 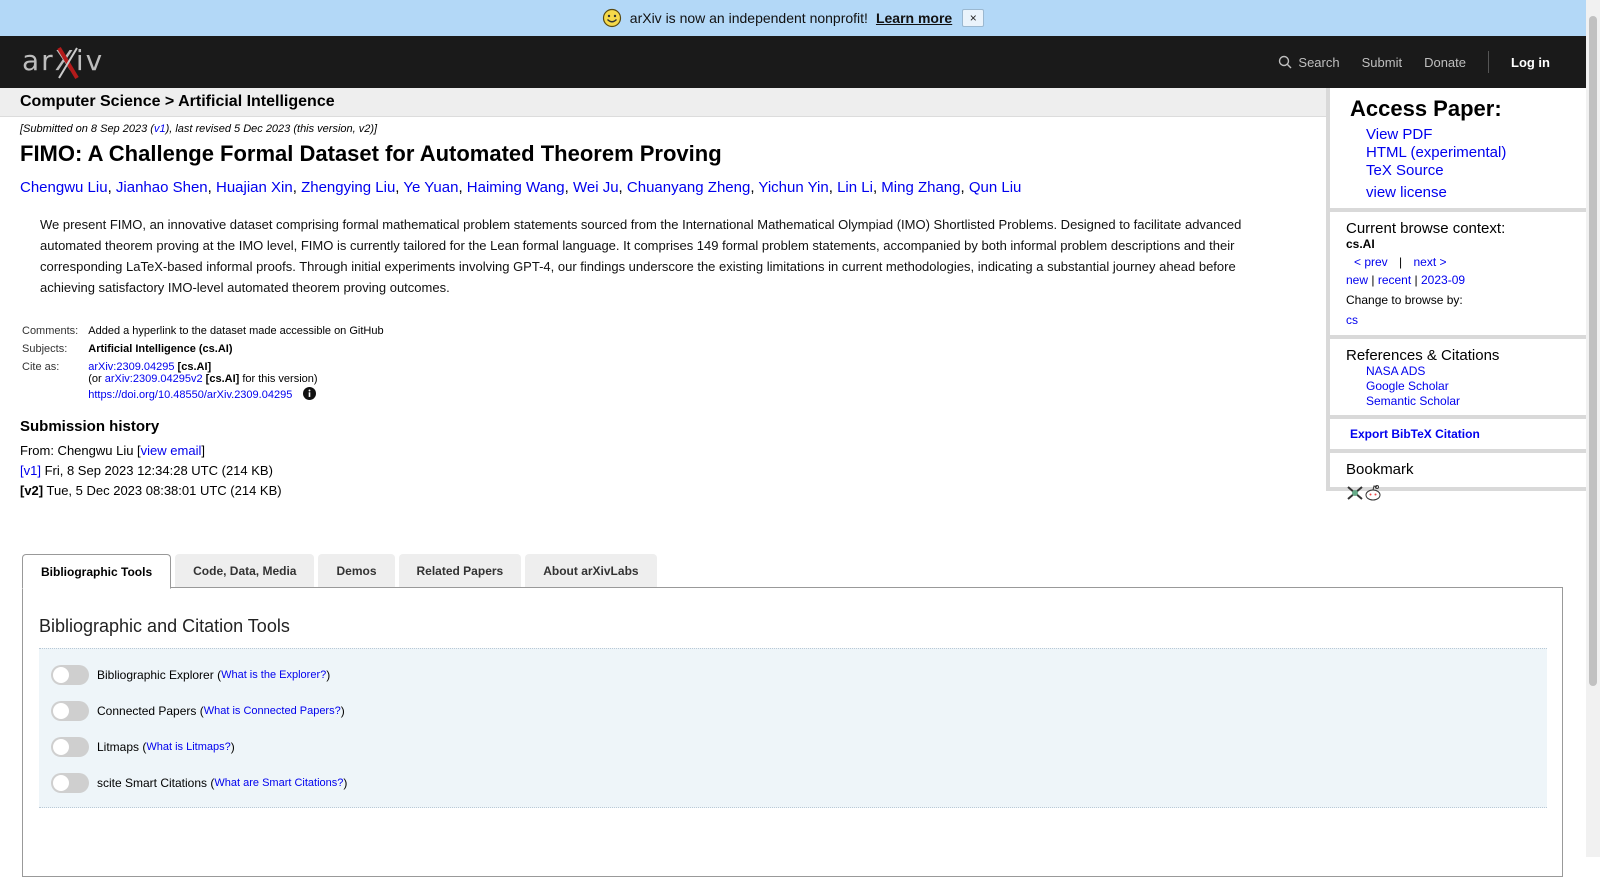 I want to click on history-from: From: Chengwu Liu [view email], so click(x=670, y=451).